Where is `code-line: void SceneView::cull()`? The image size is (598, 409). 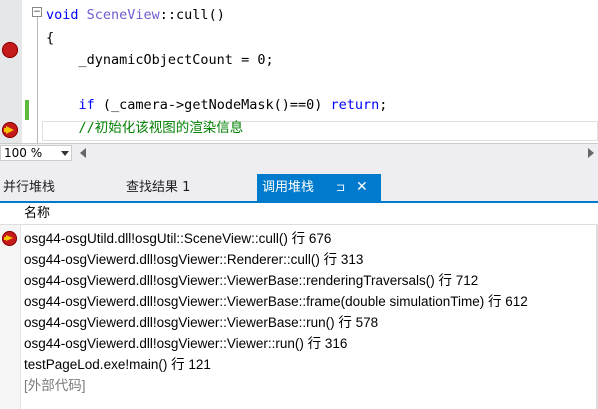
code-line: void SceneView::cull() is located at coordinates (225, 15).